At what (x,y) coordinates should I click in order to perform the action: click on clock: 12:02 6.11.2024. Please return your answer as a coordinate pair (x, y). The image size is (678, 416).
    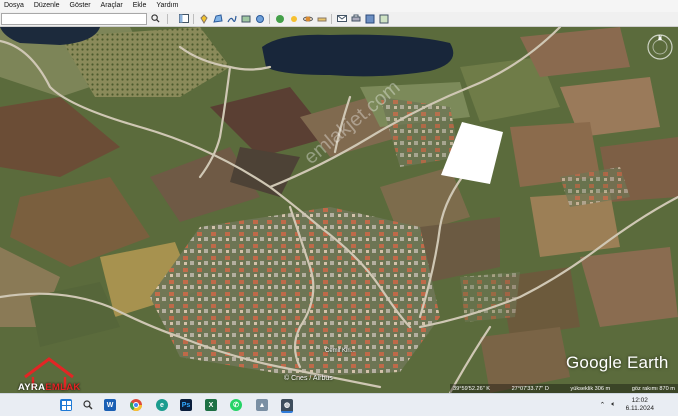
    Looking at the image, I should click on (640, 405).